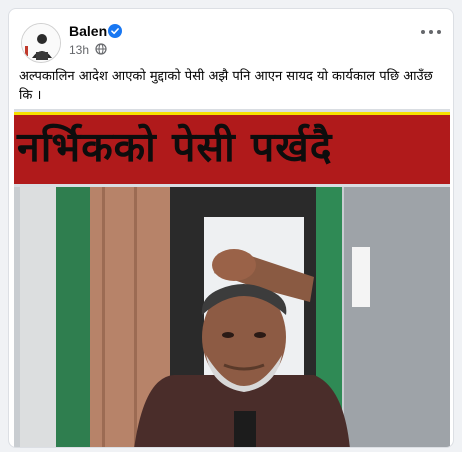 Image resolution: width=462 pixels, height=452 pixels. What do you see at coordinates (88, 31) in the screenshot?
I see `author-name: Balen` at bounding box center [88, 31].